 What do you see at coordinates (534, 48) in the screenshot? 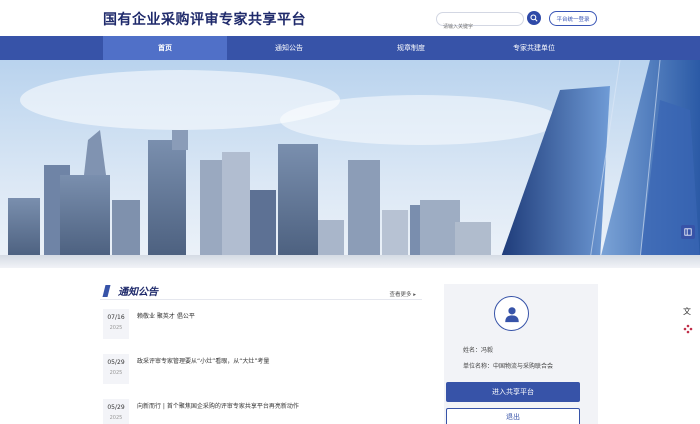
I see `nav-item-partner-units: 专家共建单位` at bounding box center [534, 48].